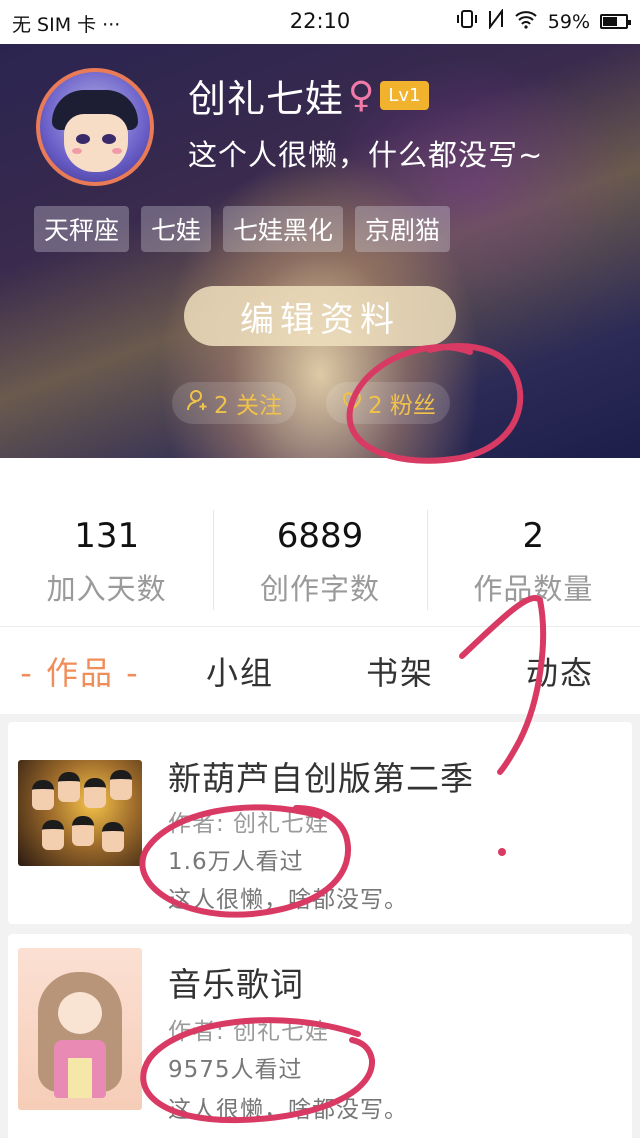  What do you see at coordinates (311, 403) in the screenshot?
I see `follow-row: 2 关注 2 粉丝` at bounding box center [311, 403].